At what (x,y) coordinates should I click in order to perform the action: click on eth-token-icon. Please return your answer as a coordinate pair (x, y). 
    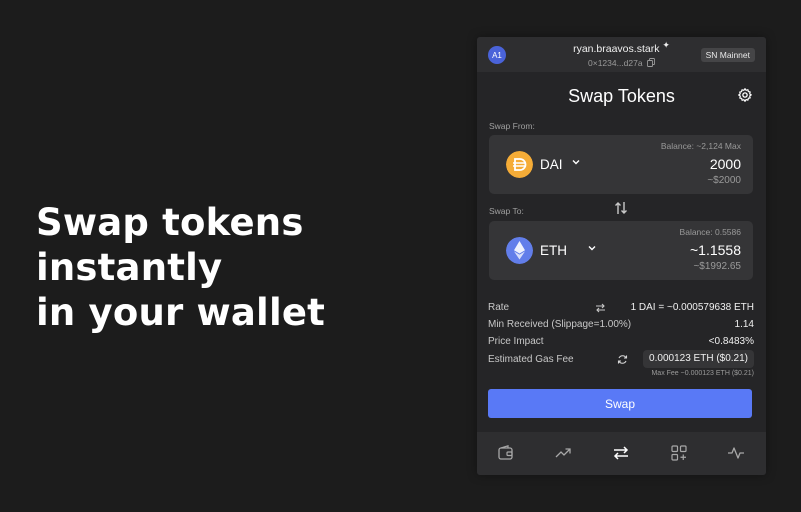
    Looking at the image, I should click on (519, 250).